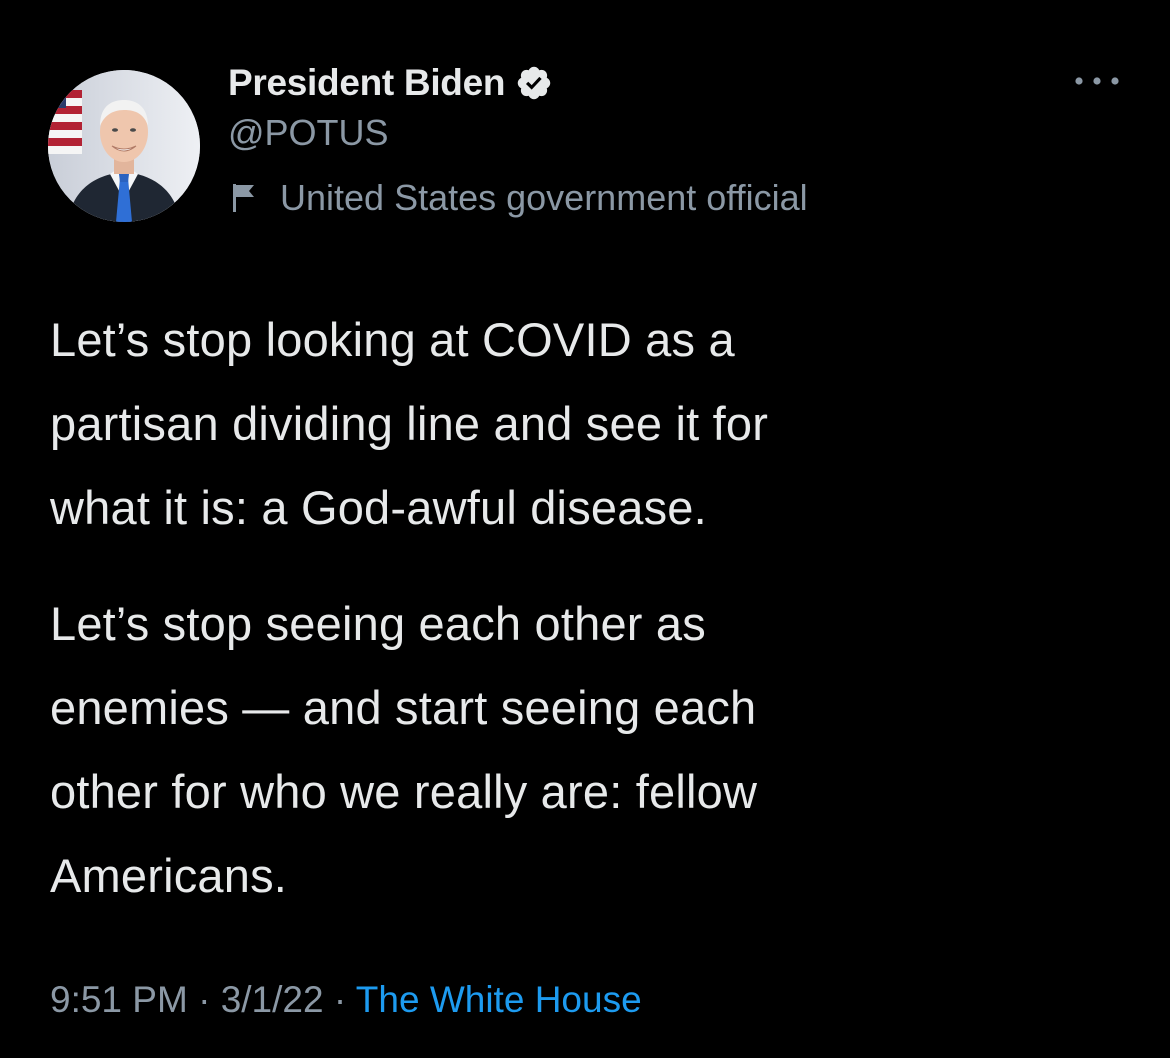  I want to click on tweet-meta: 9:51 PM · 3/1/22 · The White House, so click(346, 1000).